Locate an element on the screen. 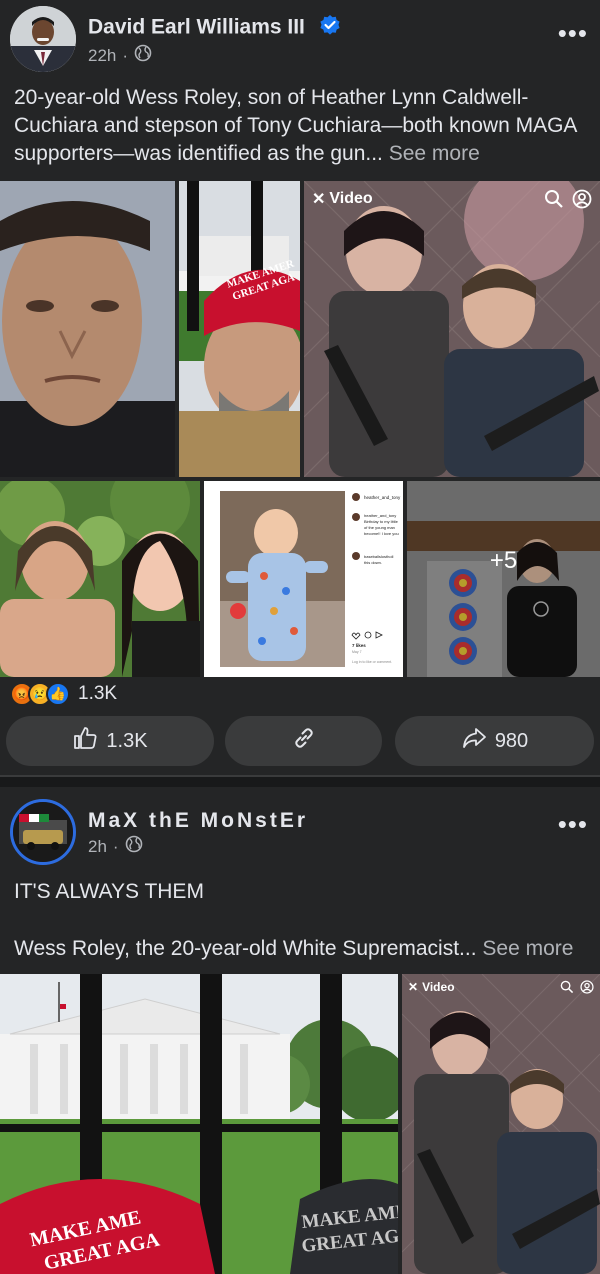 The width and height of the screenshot is (600, 1274). verified-badge-icon is located at coordinates (330, 28).